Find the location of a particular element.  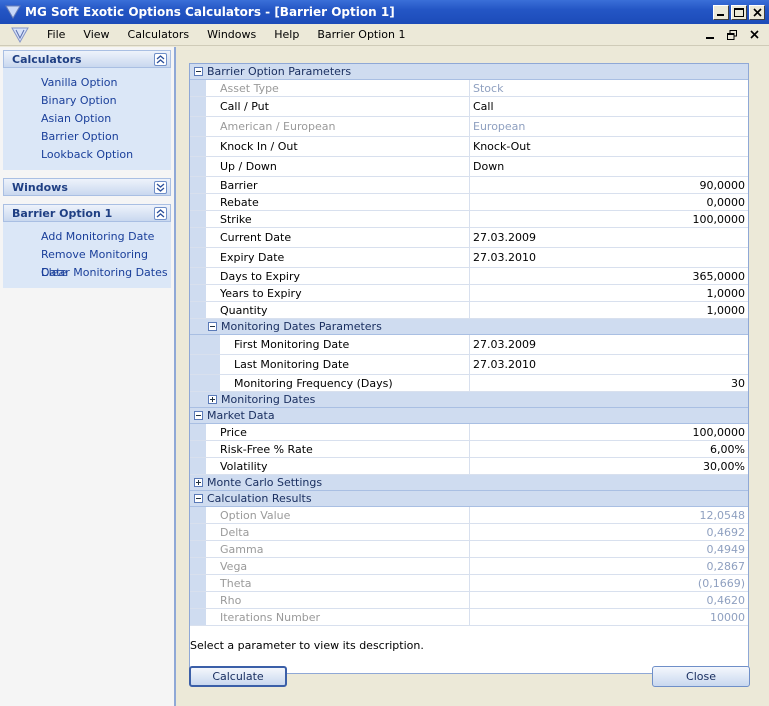

menu-view: View is located at coordinates (96, 34).